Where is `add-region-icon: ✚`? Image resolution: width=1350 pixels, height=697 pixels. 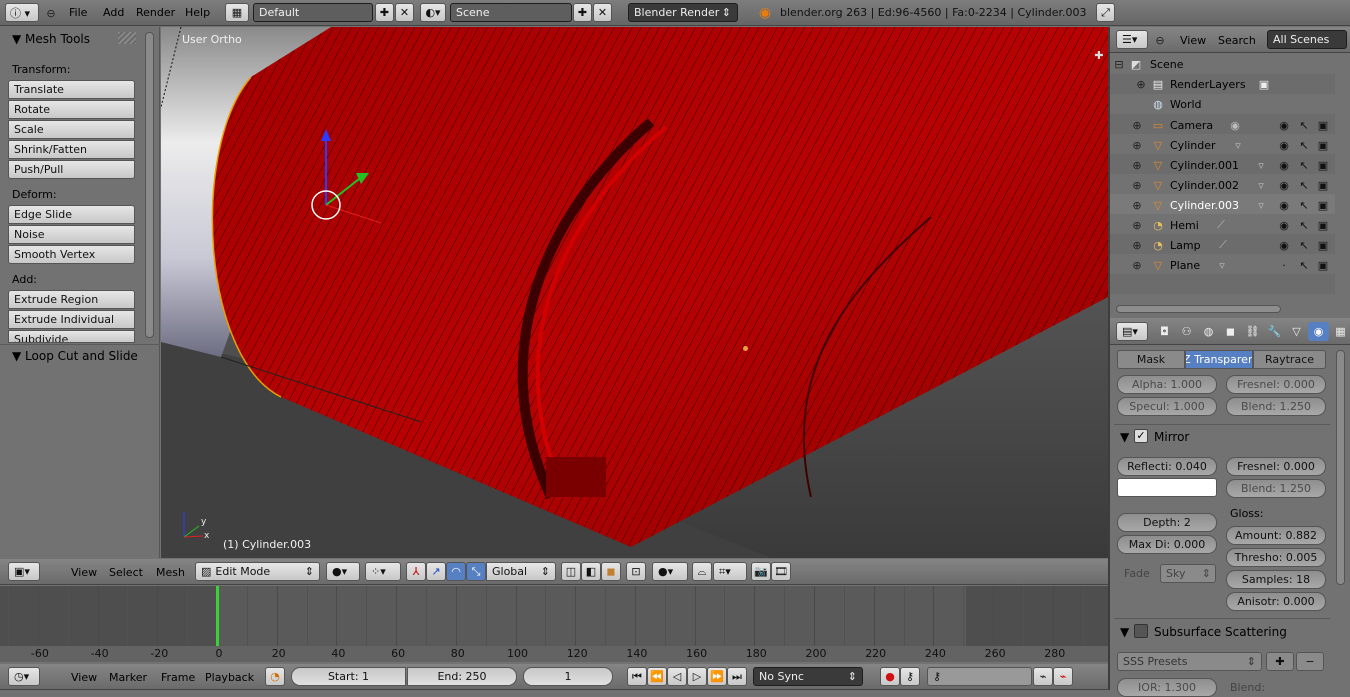 add-region-icon: ✚ is located at coordinates (1099, 55).